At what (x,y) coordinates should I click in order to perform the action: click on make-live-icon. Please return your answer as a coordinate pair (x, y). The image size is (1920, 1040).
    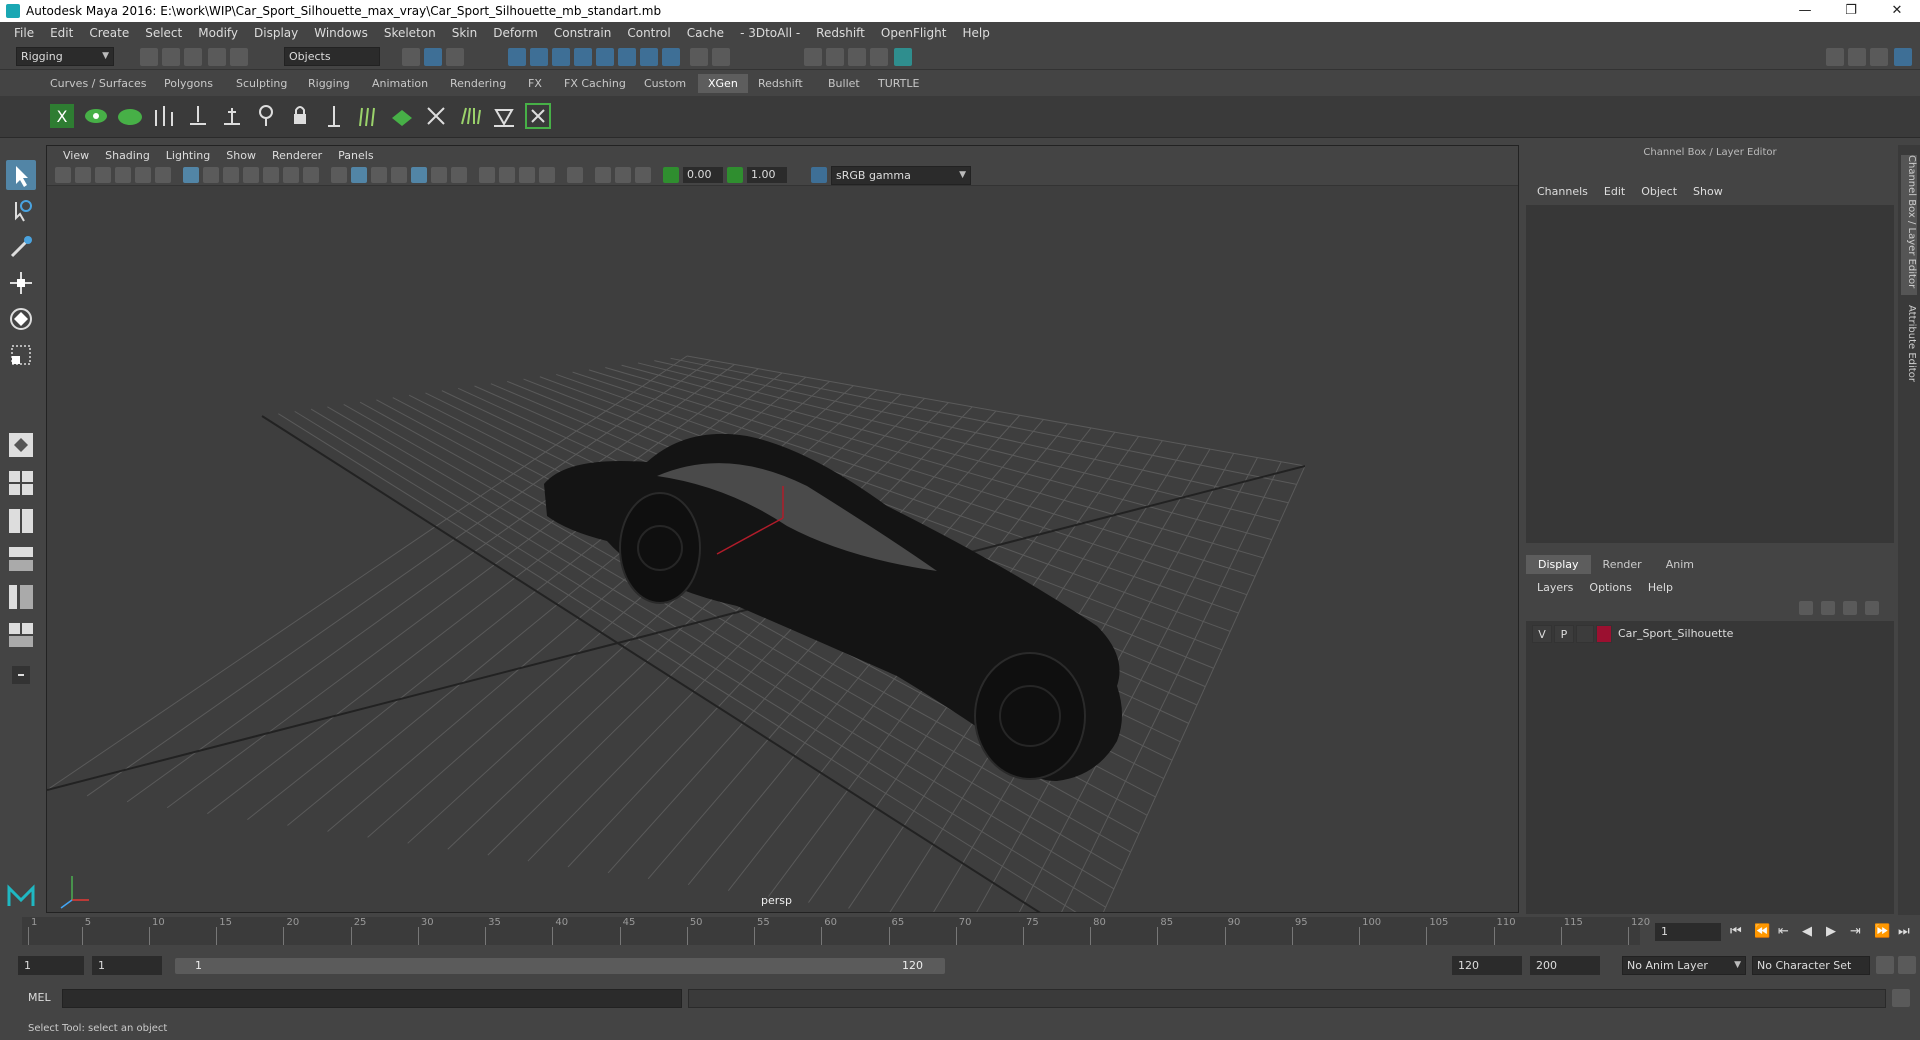
    Looking at the image, I should click on (627, 57).